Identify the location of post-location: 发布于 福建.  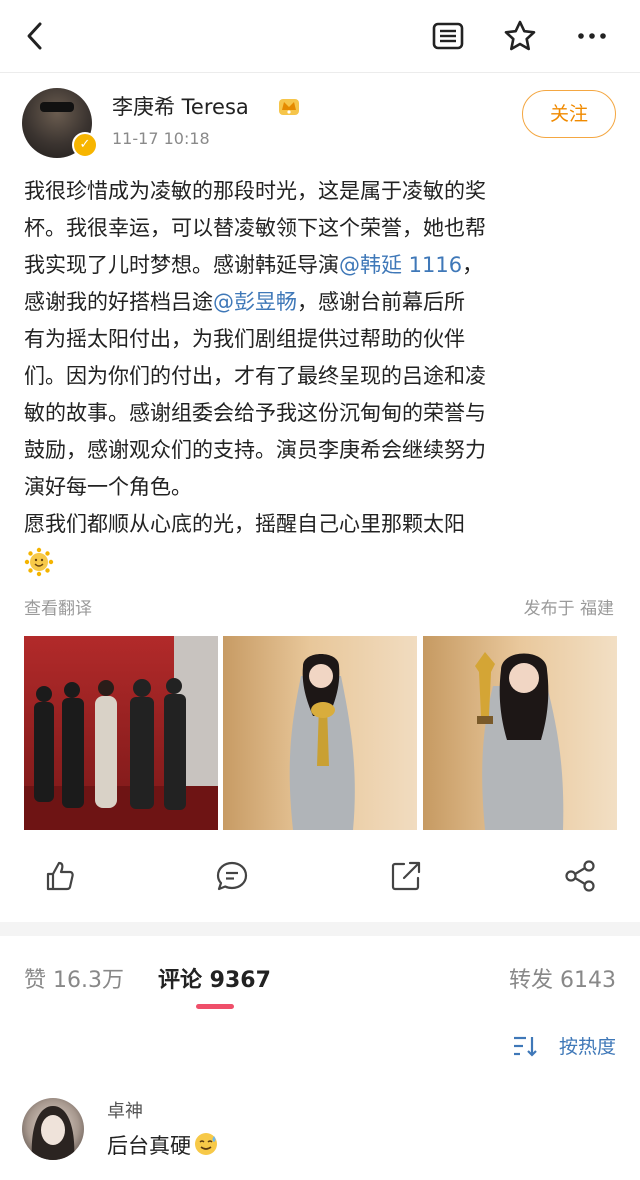
(568, 609).